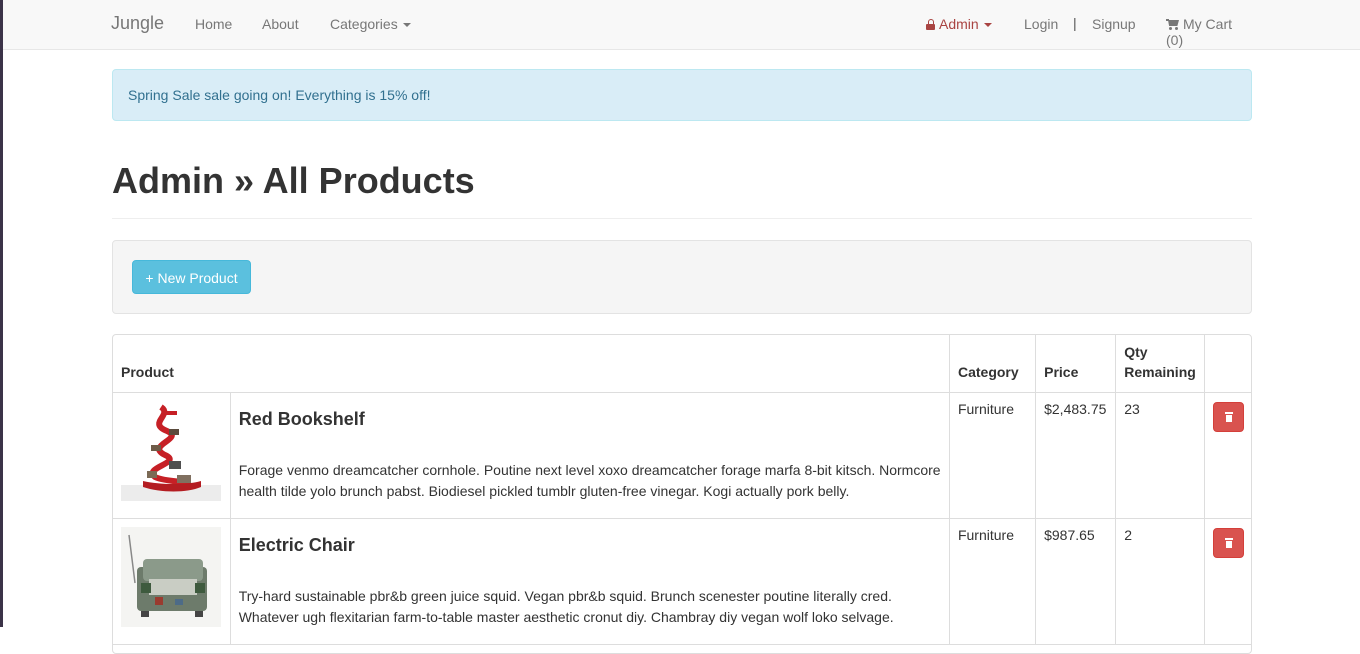 This screenshot has height=654, width=1360. Describe the element at coordinates (1076, 364) in the screenshot. I see `header-price: Price` at that location.